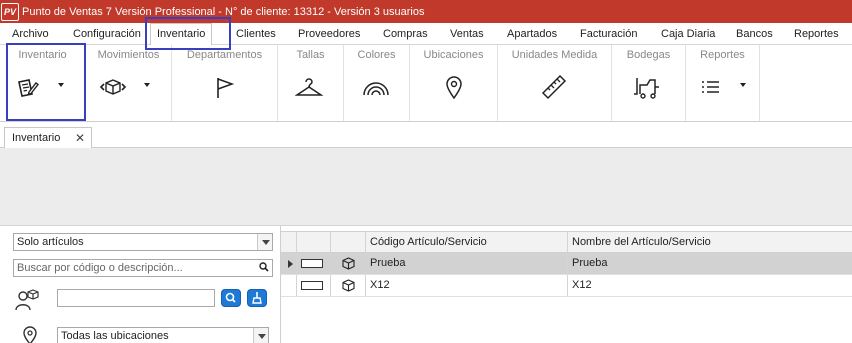  What do you see at coordinates (722, 55) in the screenshot?
I see `ribbon-label-reportes: Reportes` at bounding box center [722, 55].